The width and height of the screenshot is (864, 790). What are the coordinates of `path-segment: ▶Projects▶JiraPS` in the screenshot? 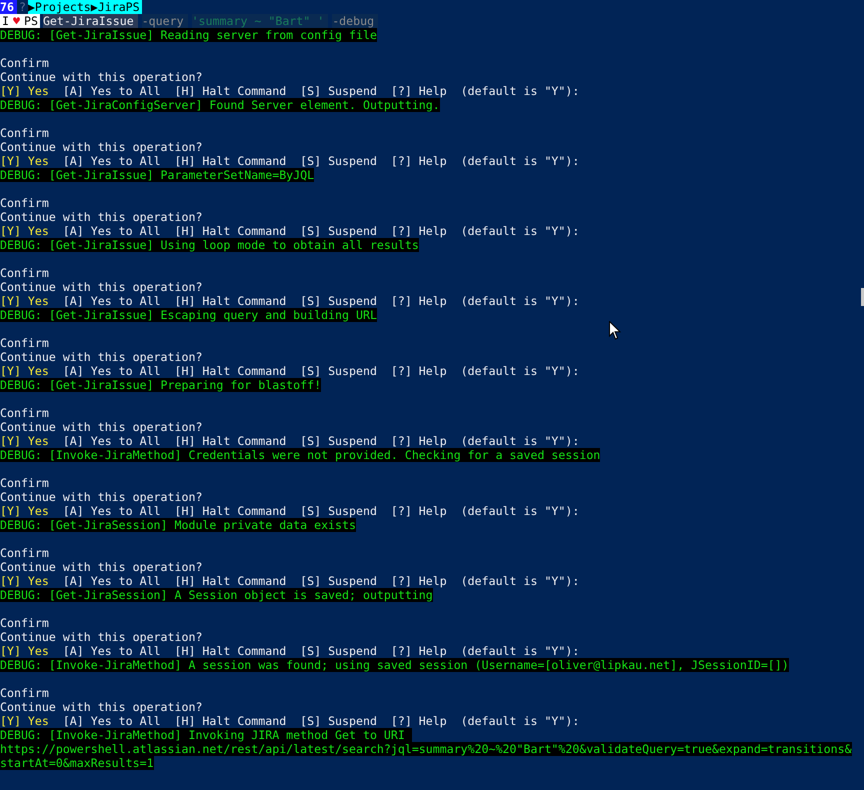 It's located at (85, 7).